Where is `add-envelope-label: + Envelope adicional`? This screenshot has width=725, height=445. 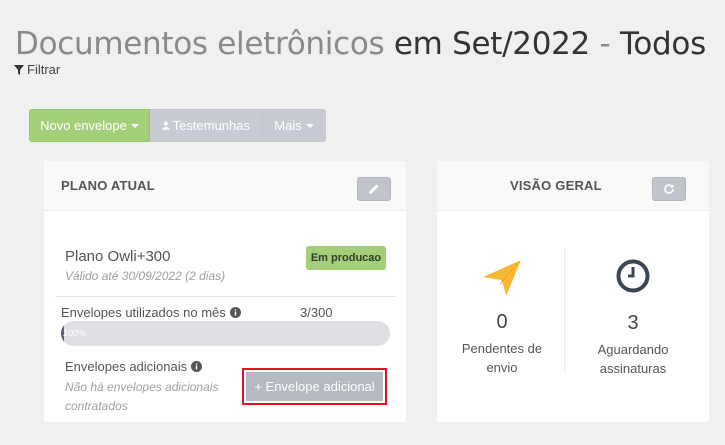
add-envelope-label: + Envelope adicional is located at coordinates (314, 386).